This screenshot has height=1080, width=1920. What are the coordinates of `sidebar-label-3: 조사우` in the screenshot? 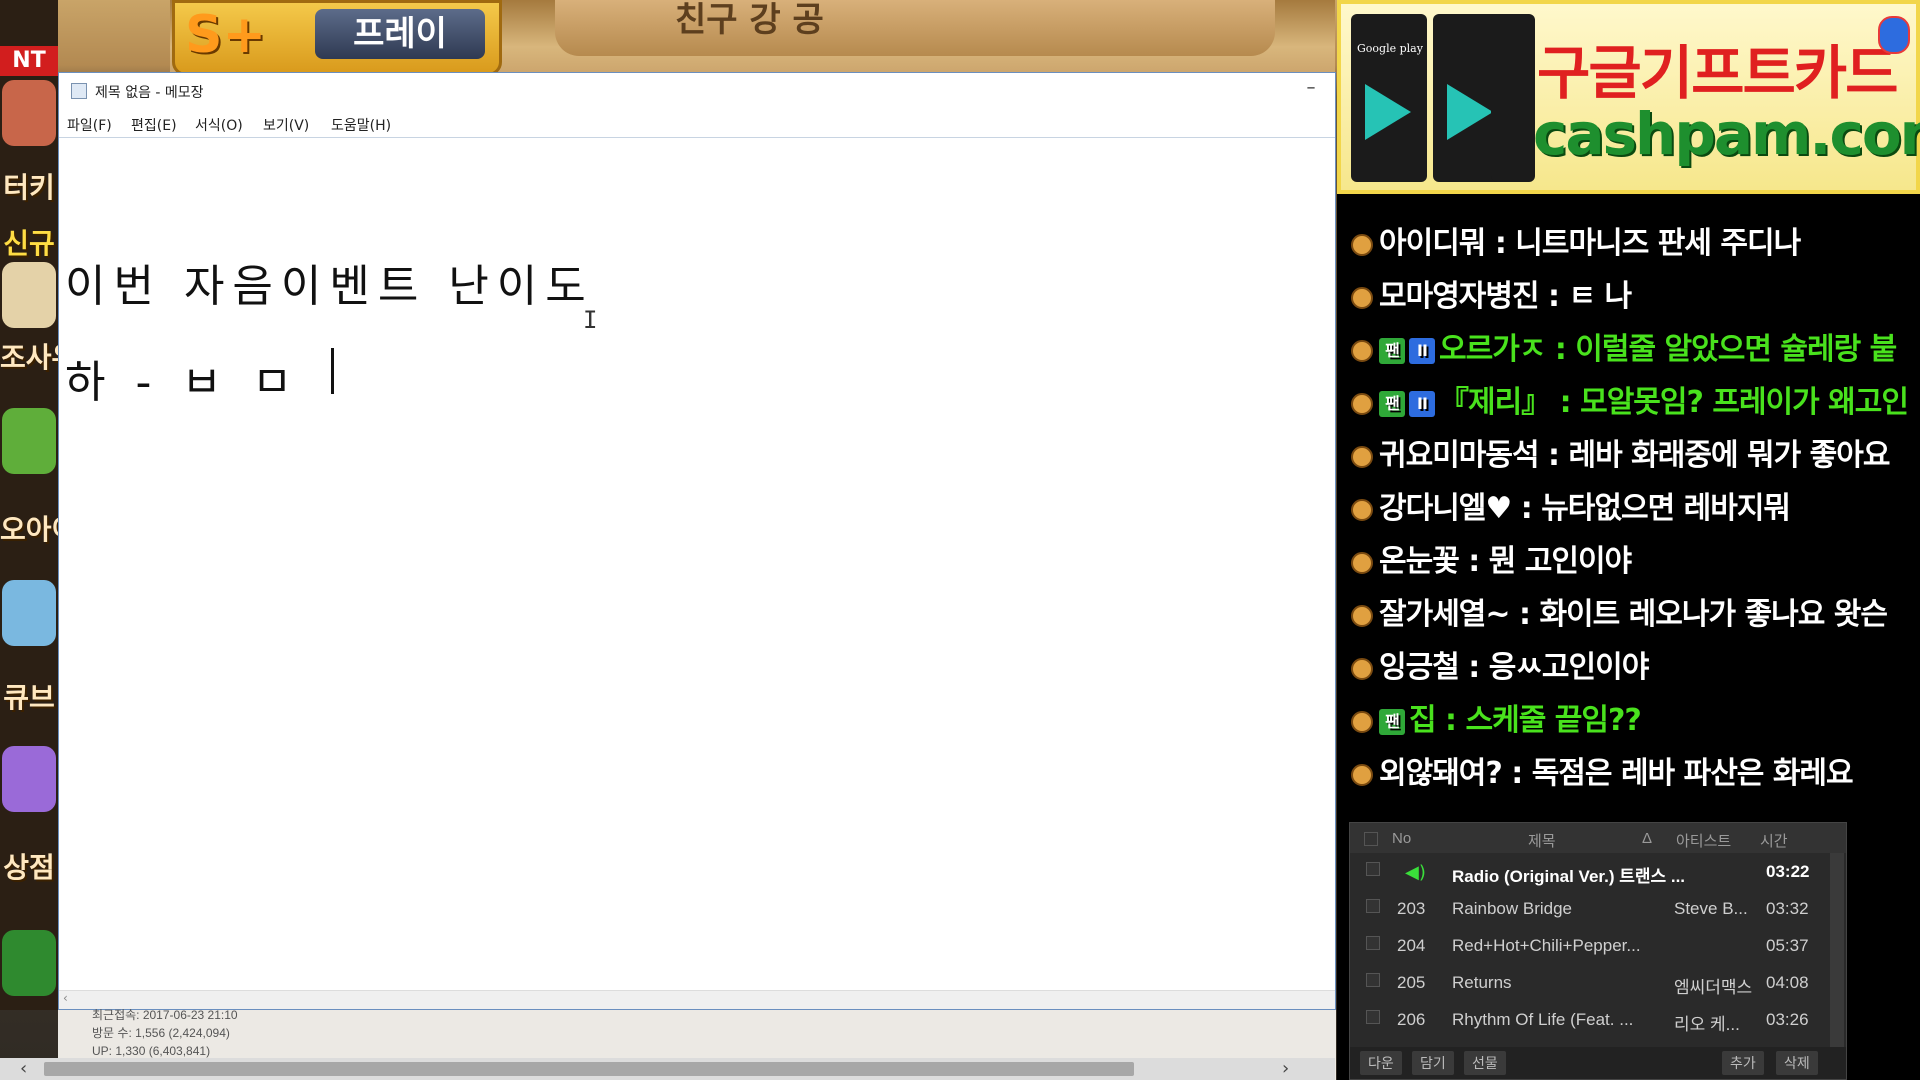 It's located at (29, 357).